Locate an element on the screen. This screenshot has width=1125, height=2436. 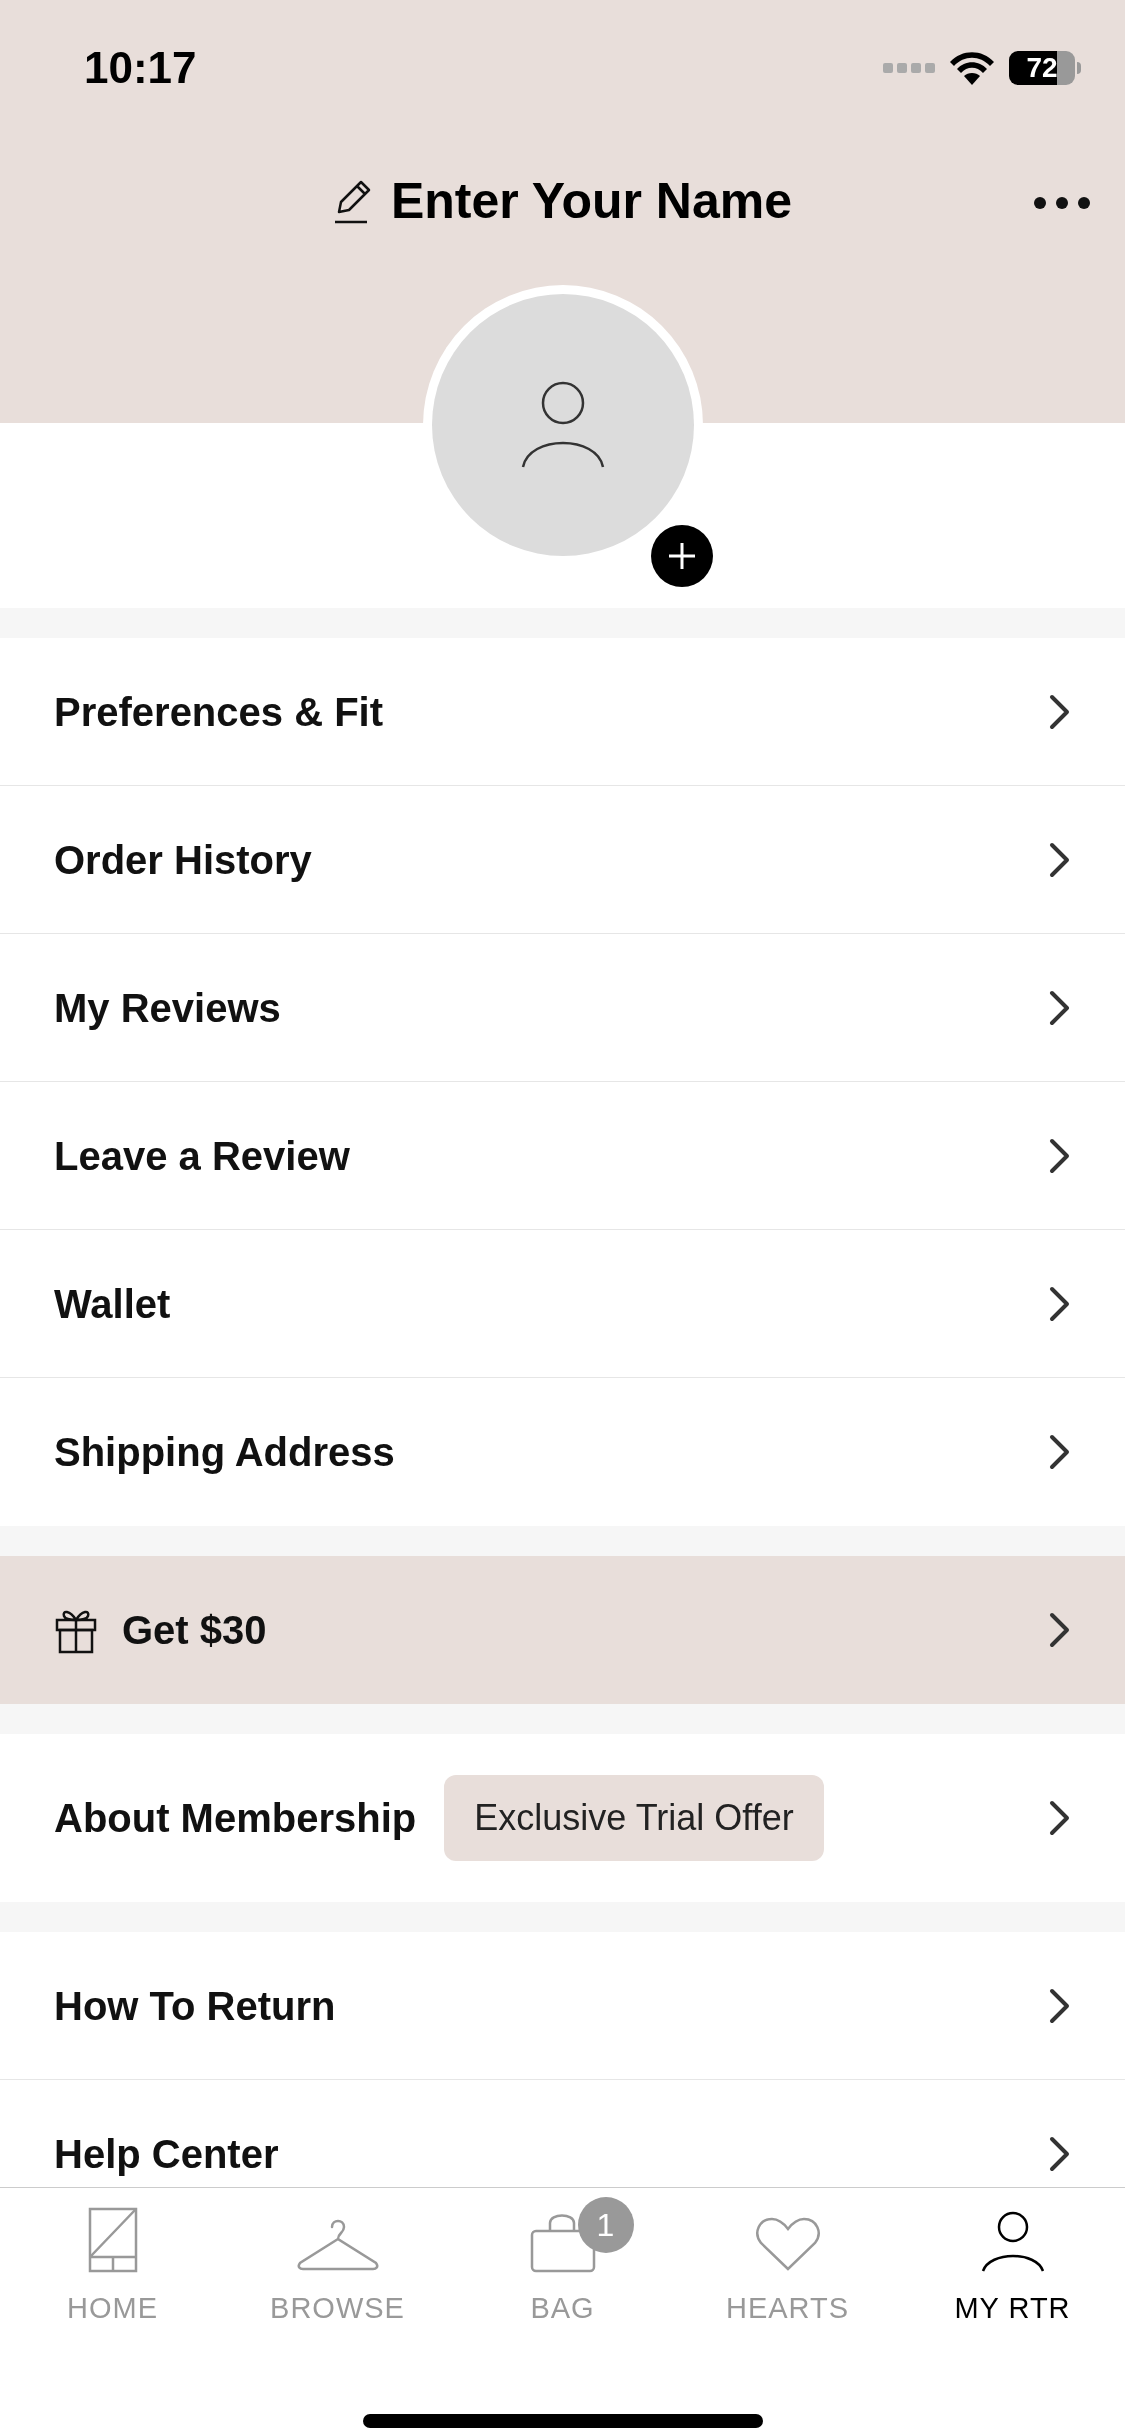
grid-square-icon is located at coordinates (112, 2239).